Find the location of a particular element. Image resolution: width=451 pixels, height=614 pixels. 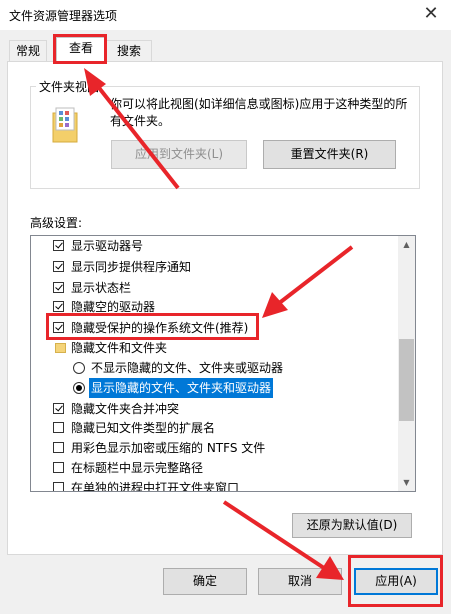

annotation-box-apply is located at coordinates (395, 581).